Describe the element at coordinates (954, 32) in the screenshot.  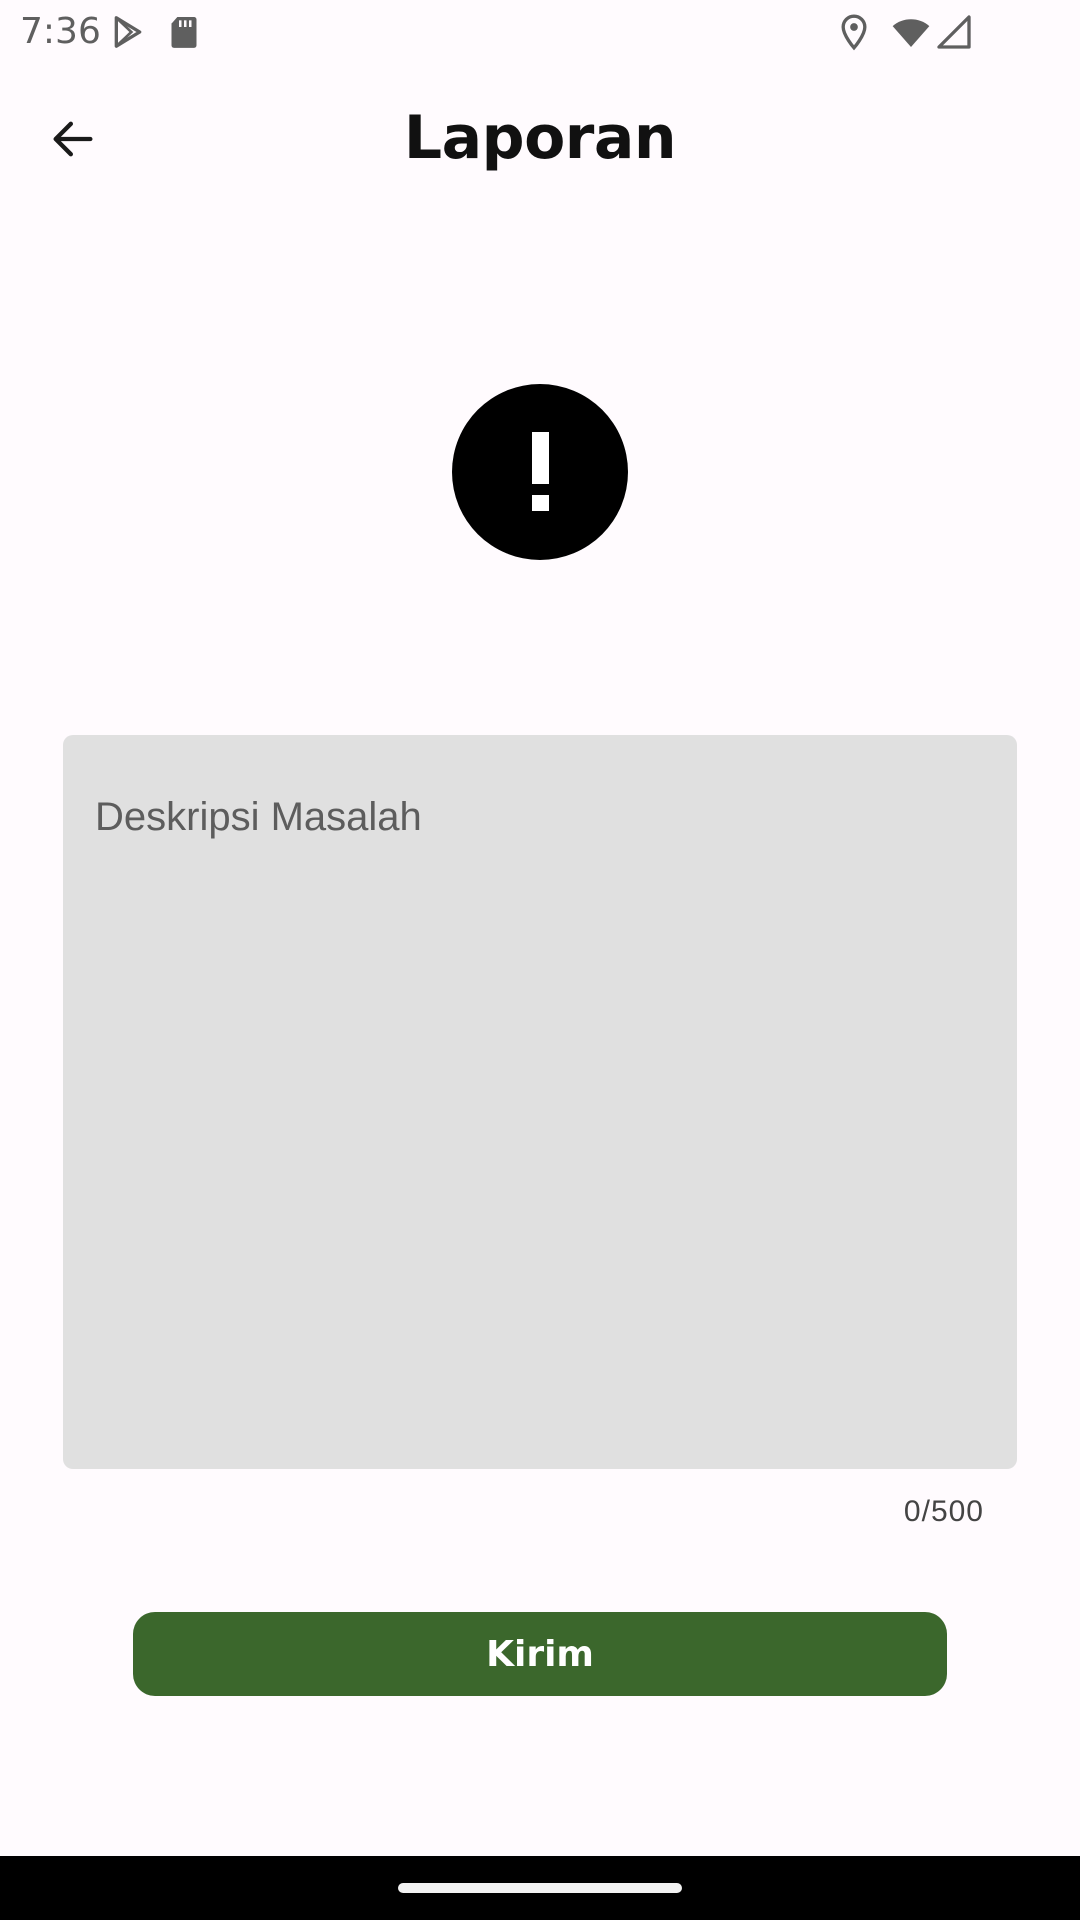
I see `cellular-signal-icon` at that location.